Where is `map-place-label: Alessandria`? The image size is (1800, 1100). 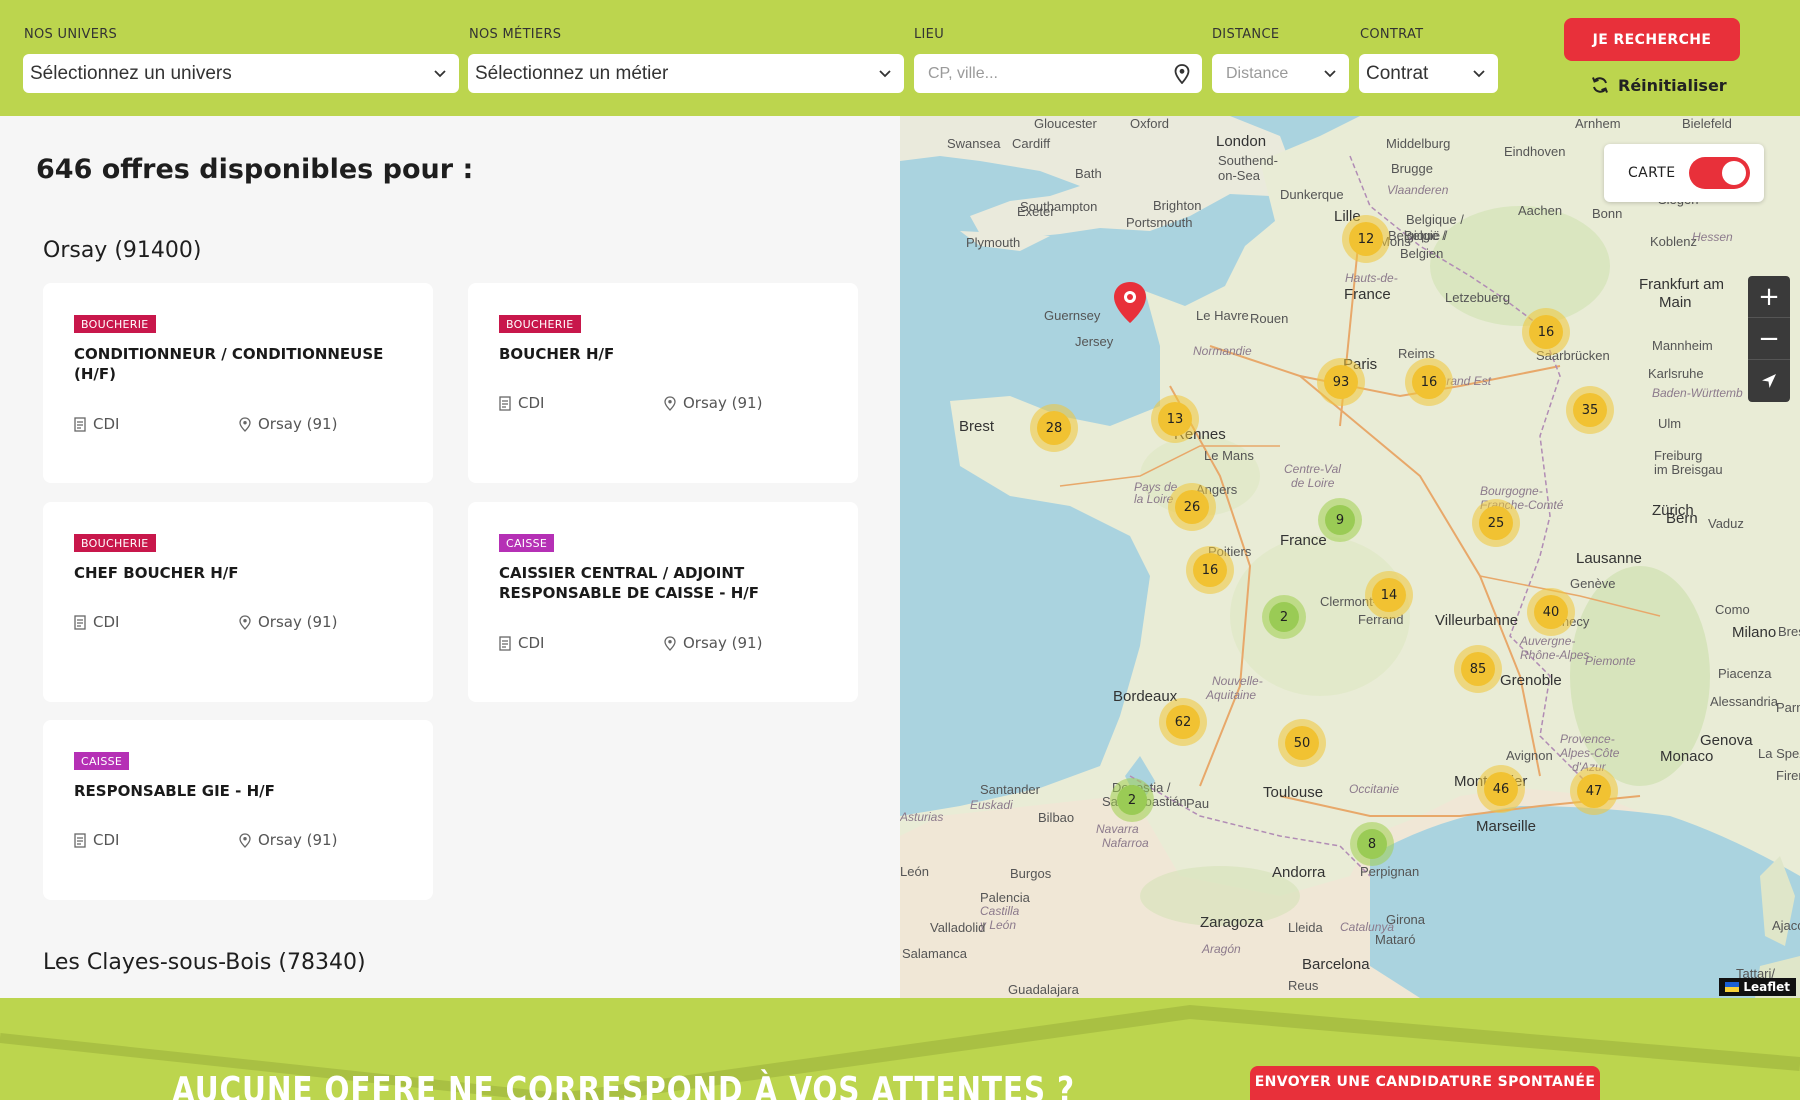
map-place-label: Alessandria is located at coordinates (1744, 701).